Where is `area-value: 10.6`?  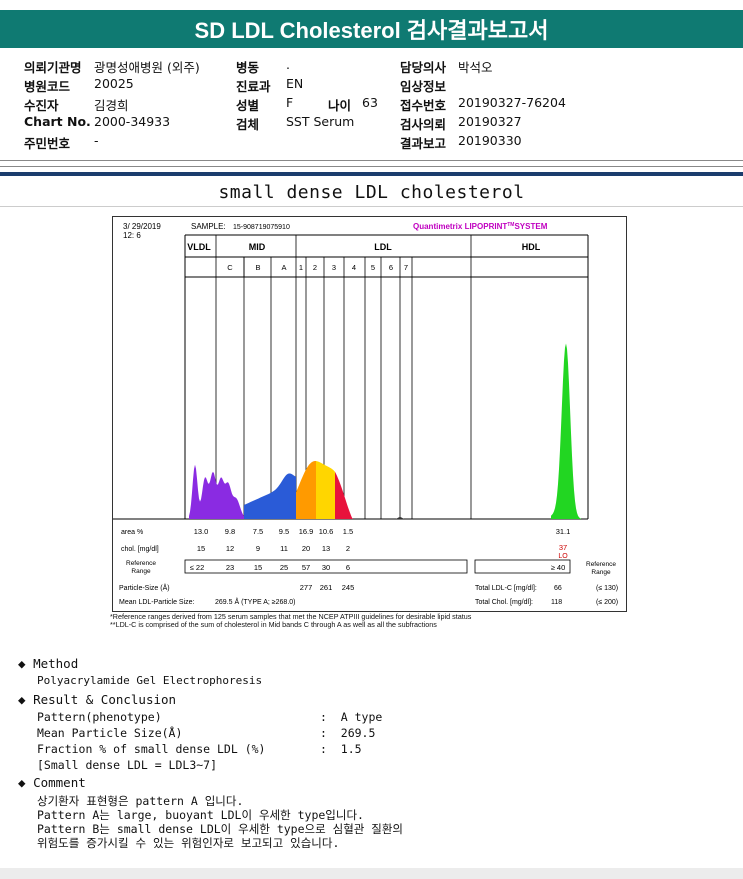
area-value: 10.6 is located at coordinates (326, 531).